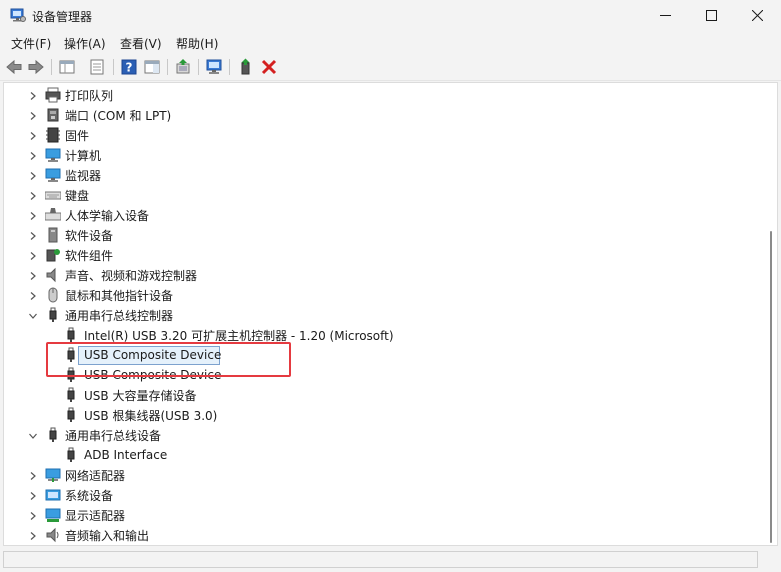 Image resolution: width=781 pixels, height=572 pixels. I want to click on tree-row-label: 网络适配器, so click(95, 475).